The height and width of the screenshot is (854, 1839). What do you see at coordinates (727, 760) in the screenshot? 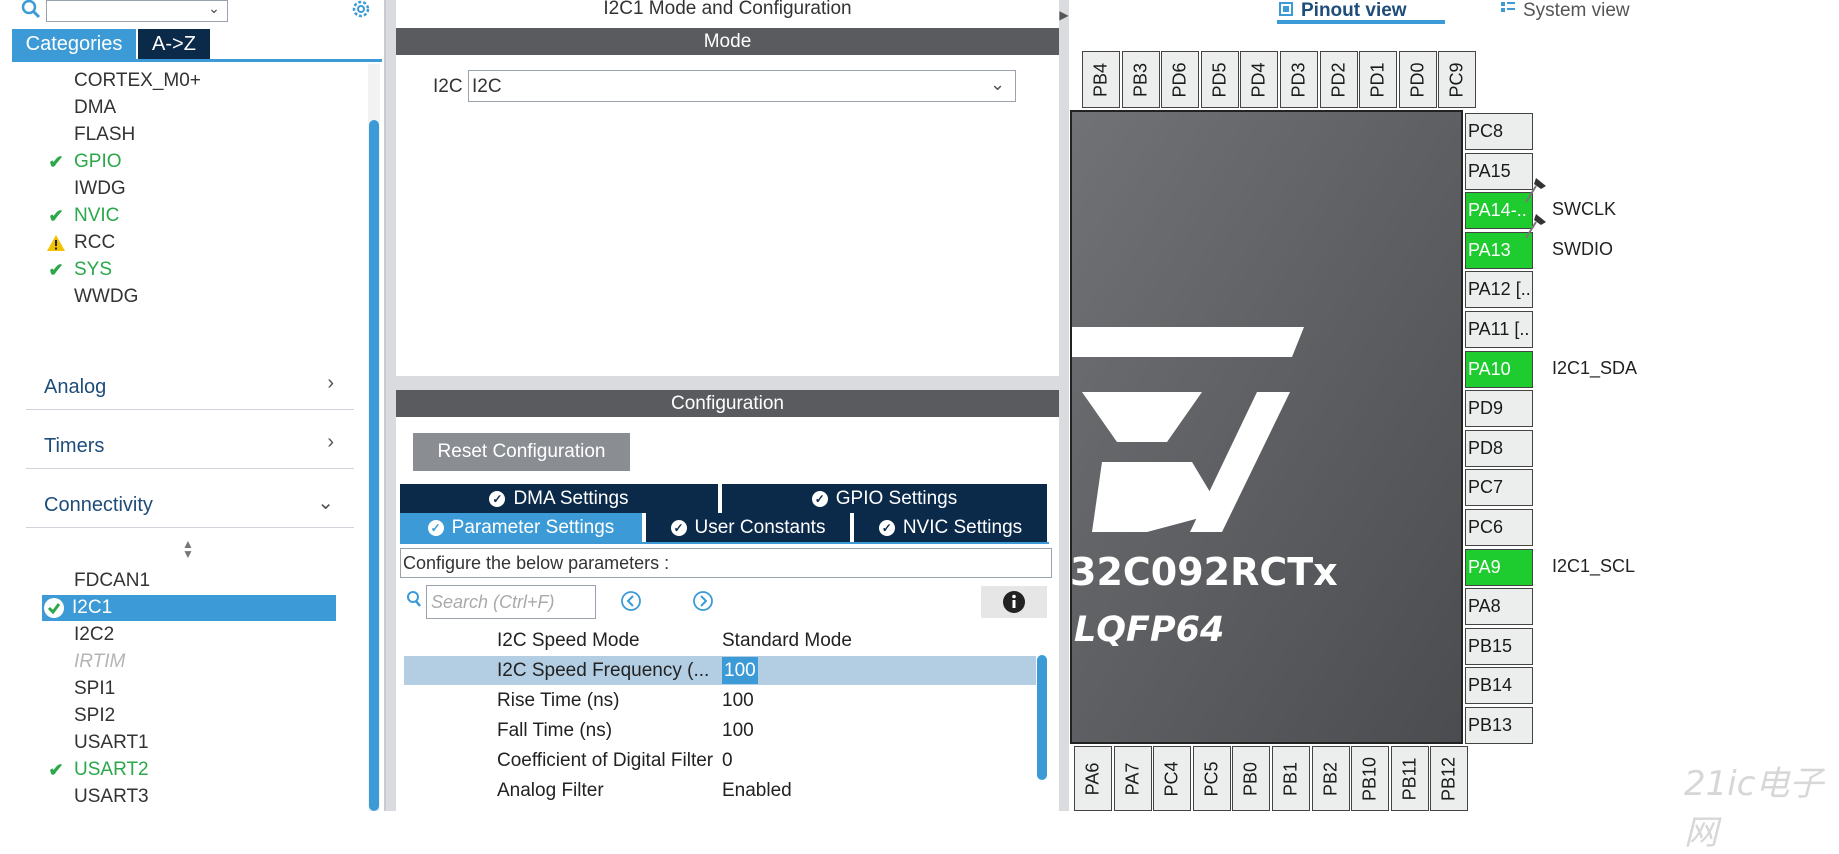
I see `parameter-value: 0` at bounding box center [727, 760].